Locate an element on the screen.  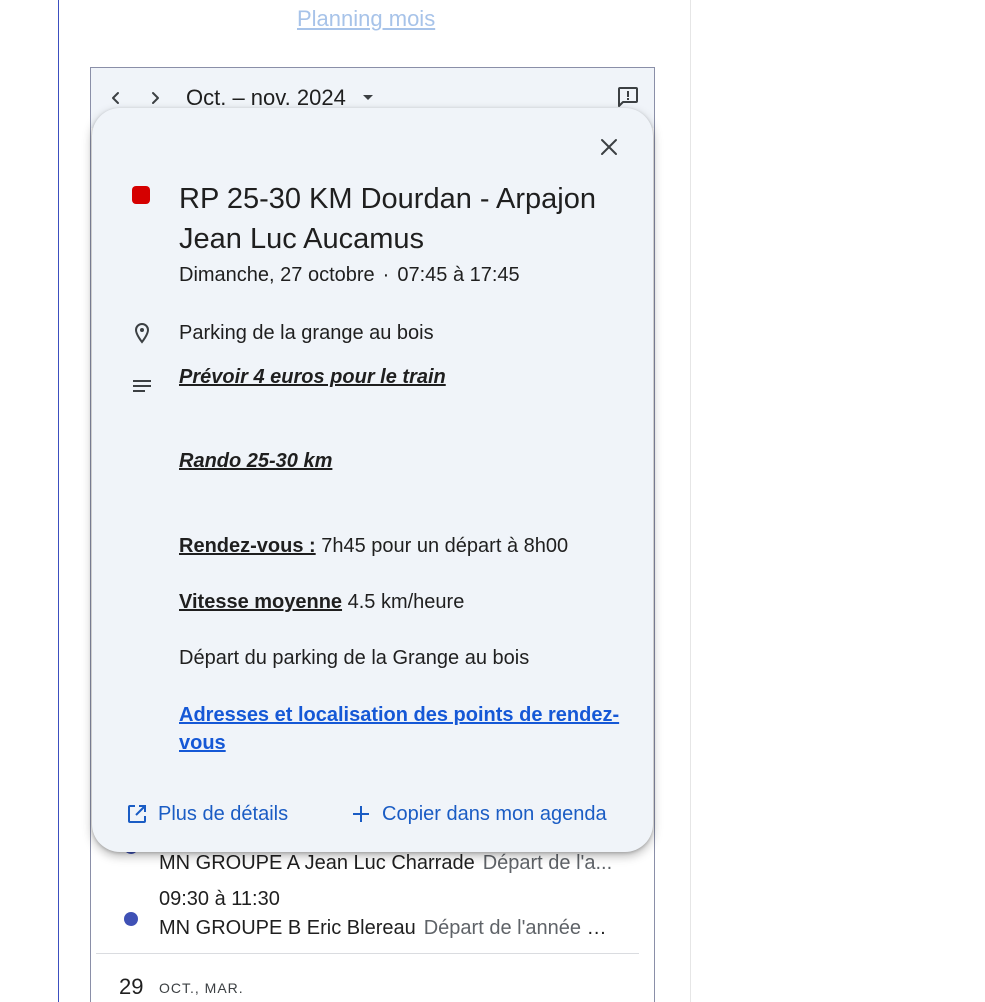
close-icon is located at coordinates (609, 147).